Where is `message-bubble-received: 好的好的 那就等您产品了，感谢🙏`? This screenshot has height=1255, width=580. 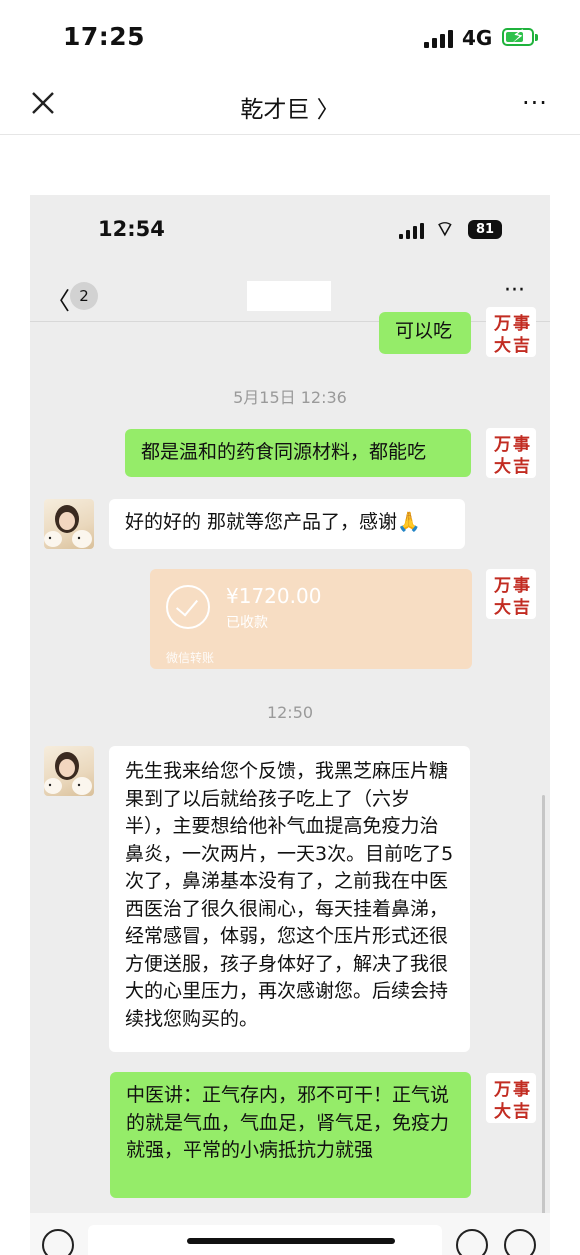
message-bubble-received: 好的好的 那就等您产品了，感谢🙏 is located at coordinates (287, 524).